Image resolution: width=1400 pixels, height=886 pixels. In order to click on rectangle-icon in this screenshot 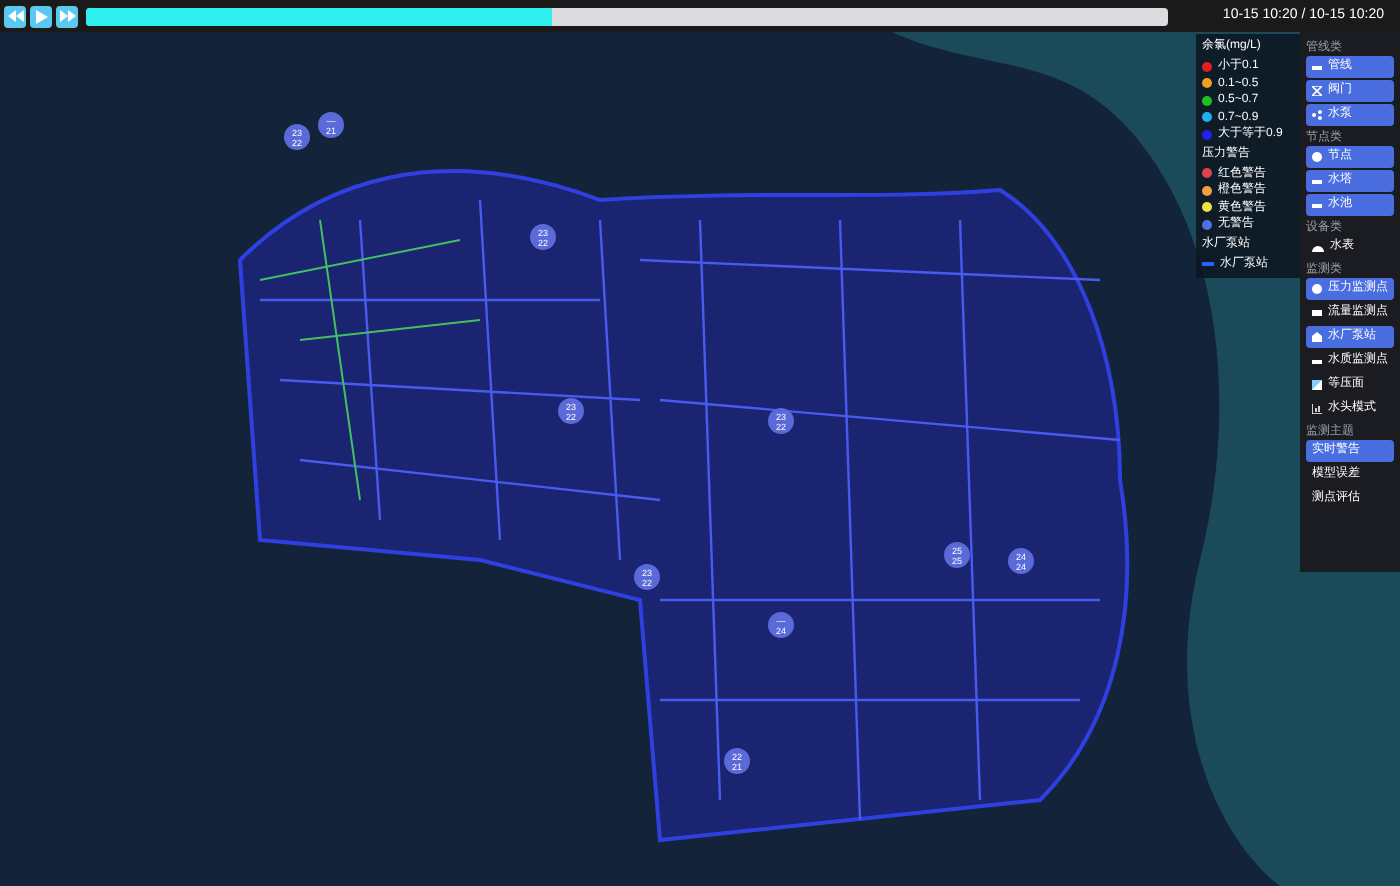, I will do `click(1317, 313)`.